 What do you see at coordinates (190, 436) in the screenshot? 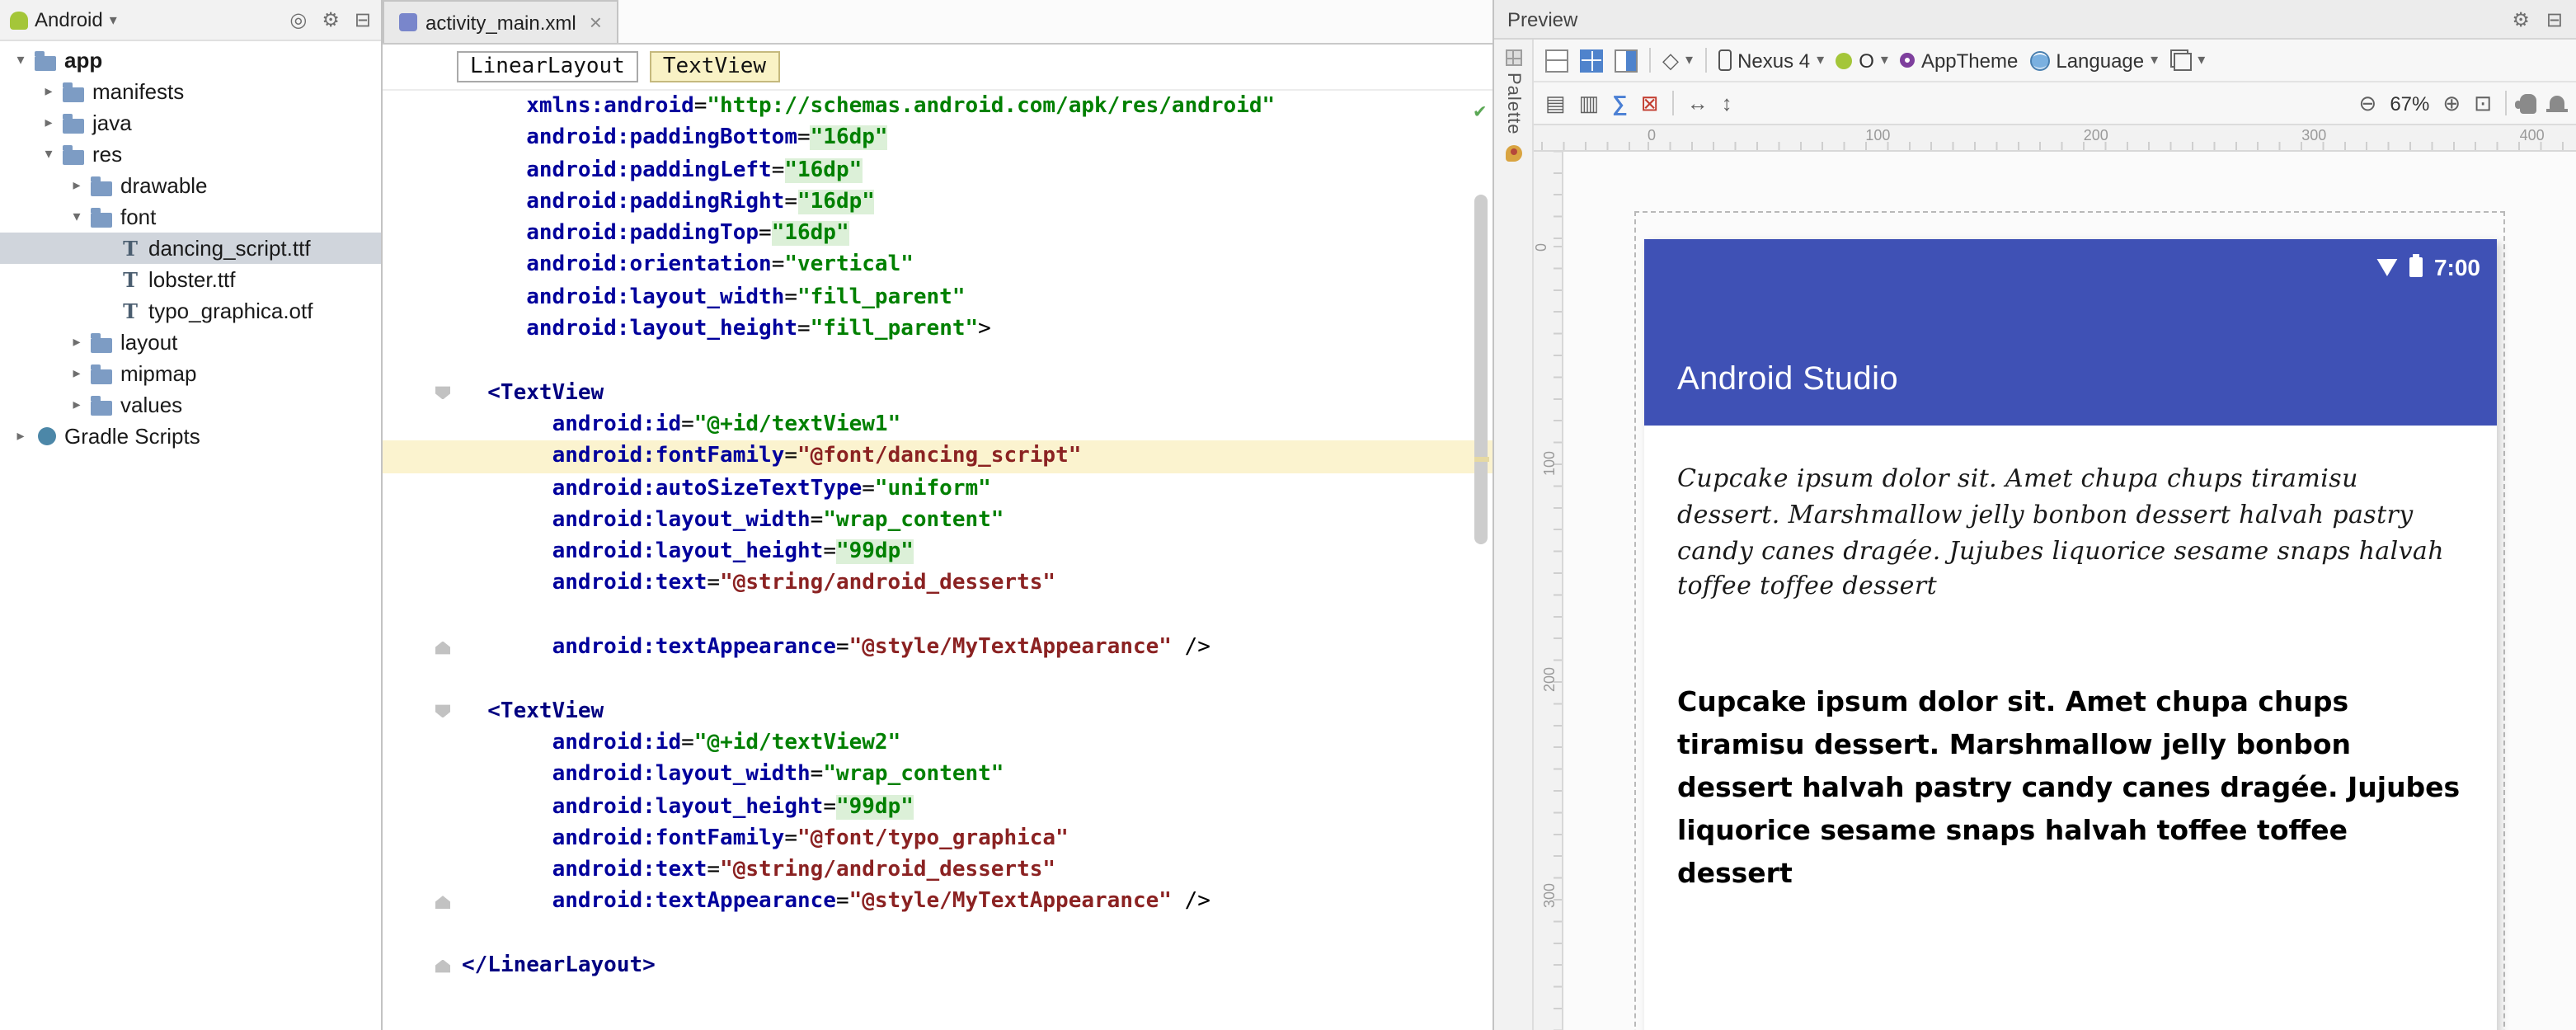
I see `tree-item-gradle-scripts: ▸ Gradle Scripts` at bounding box center [190, 436].